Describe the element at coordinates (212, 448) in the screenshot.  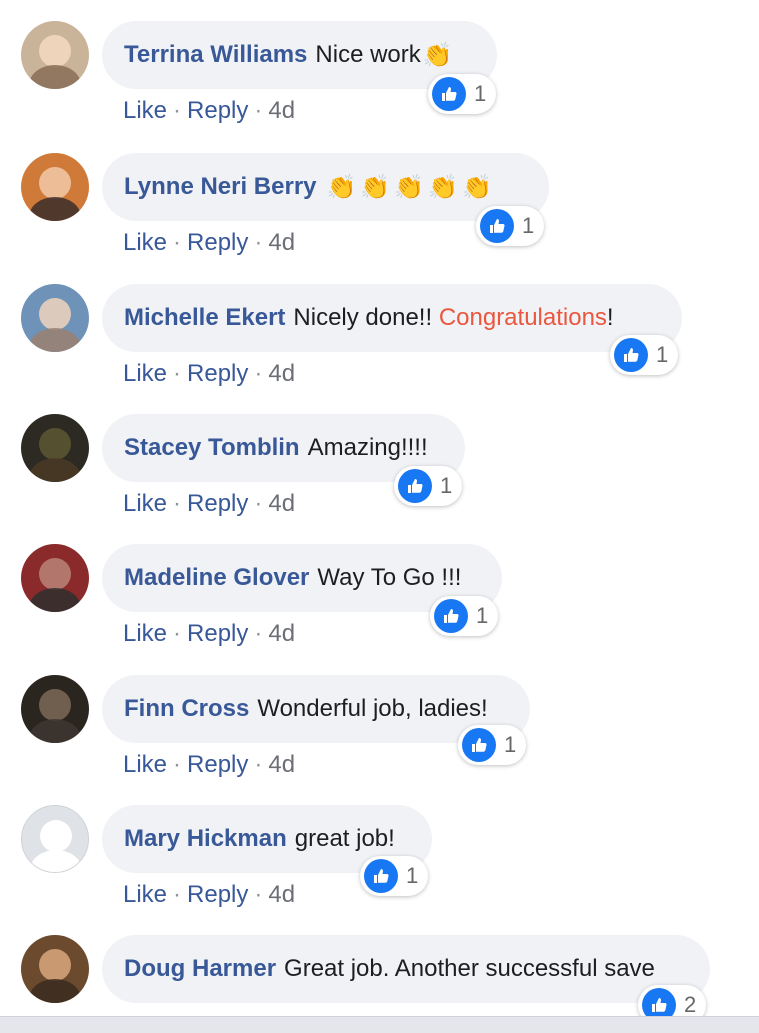
I see `comment-author: Stacey Tomblin` at that location.